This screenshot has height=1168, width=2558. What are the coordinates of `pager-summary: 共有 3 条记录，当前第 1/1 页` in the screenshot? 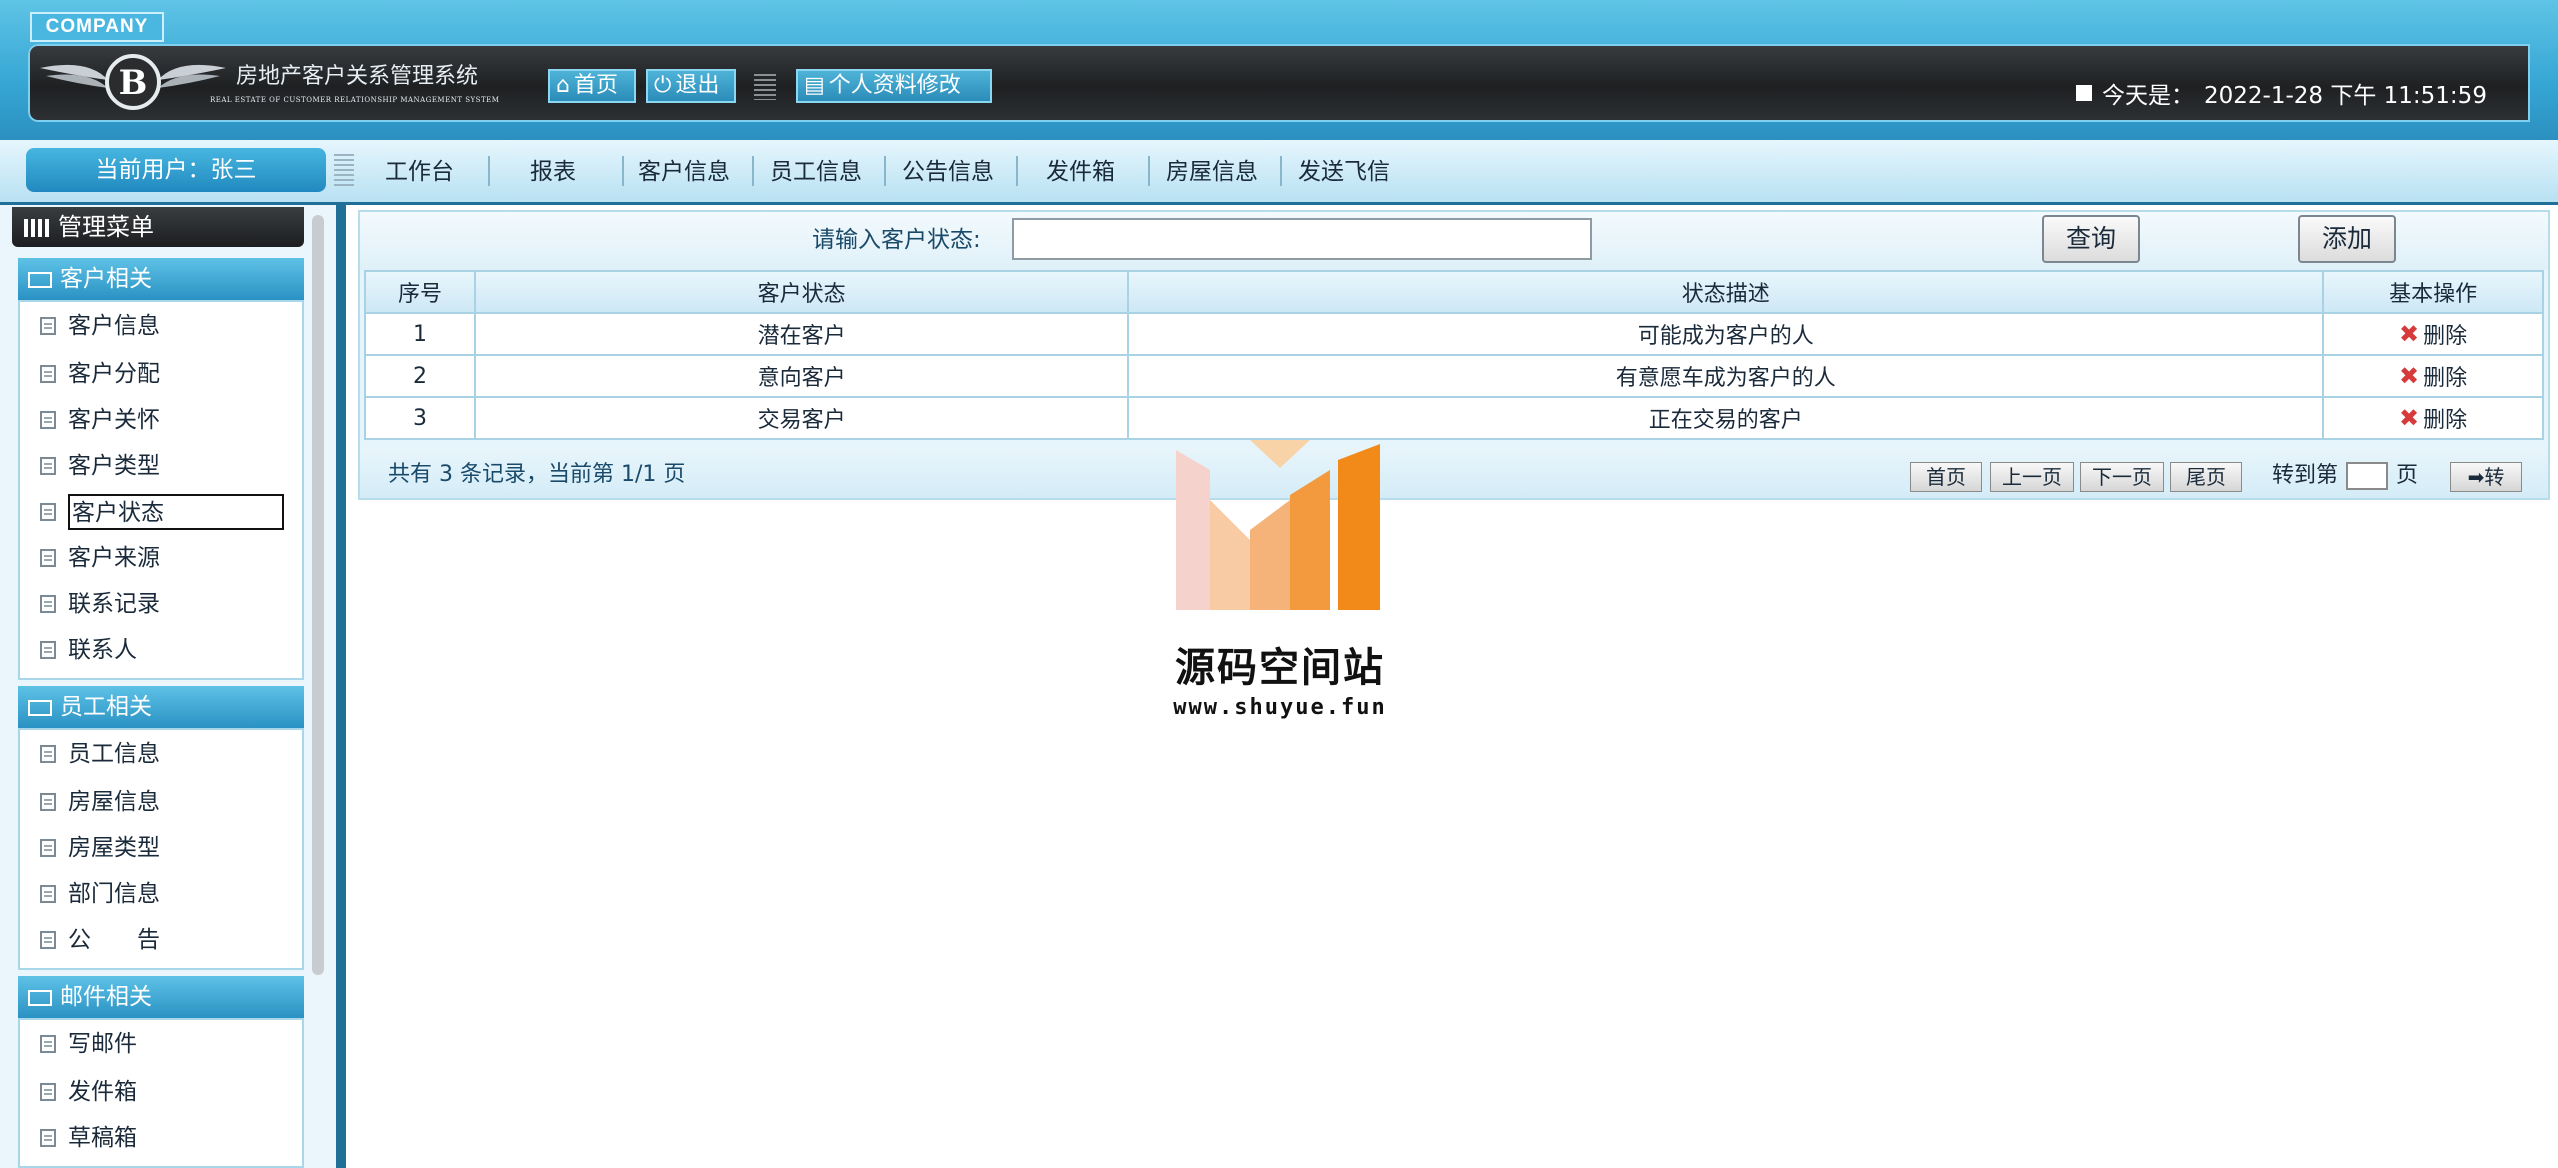 It's located at (537, 474).